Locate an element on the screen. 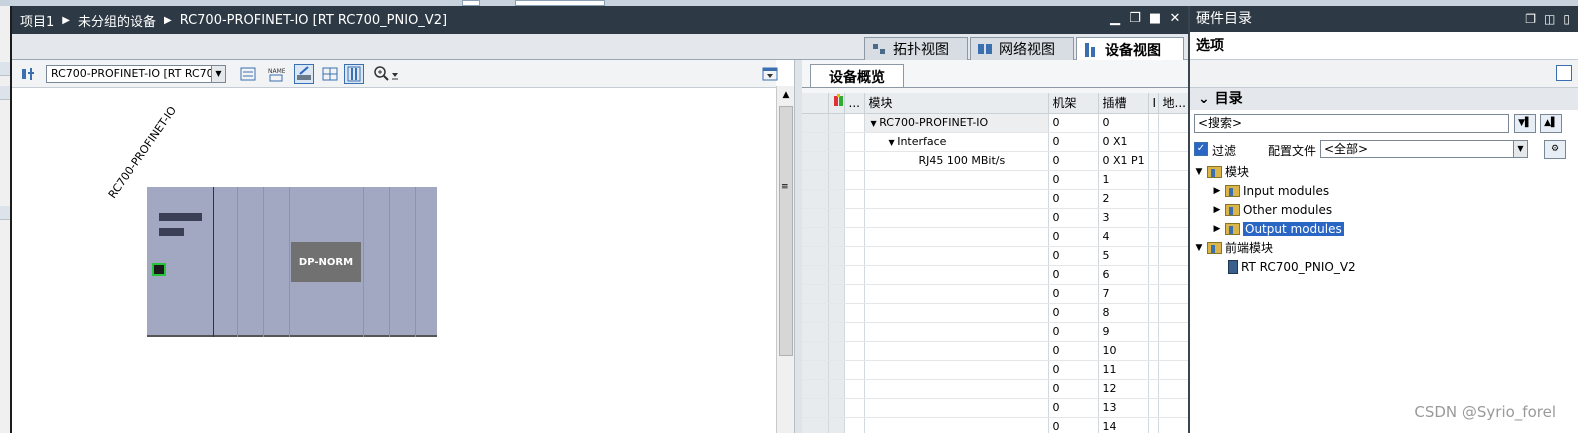  name-display-icon: NAME is located at coordinates (276, 74).